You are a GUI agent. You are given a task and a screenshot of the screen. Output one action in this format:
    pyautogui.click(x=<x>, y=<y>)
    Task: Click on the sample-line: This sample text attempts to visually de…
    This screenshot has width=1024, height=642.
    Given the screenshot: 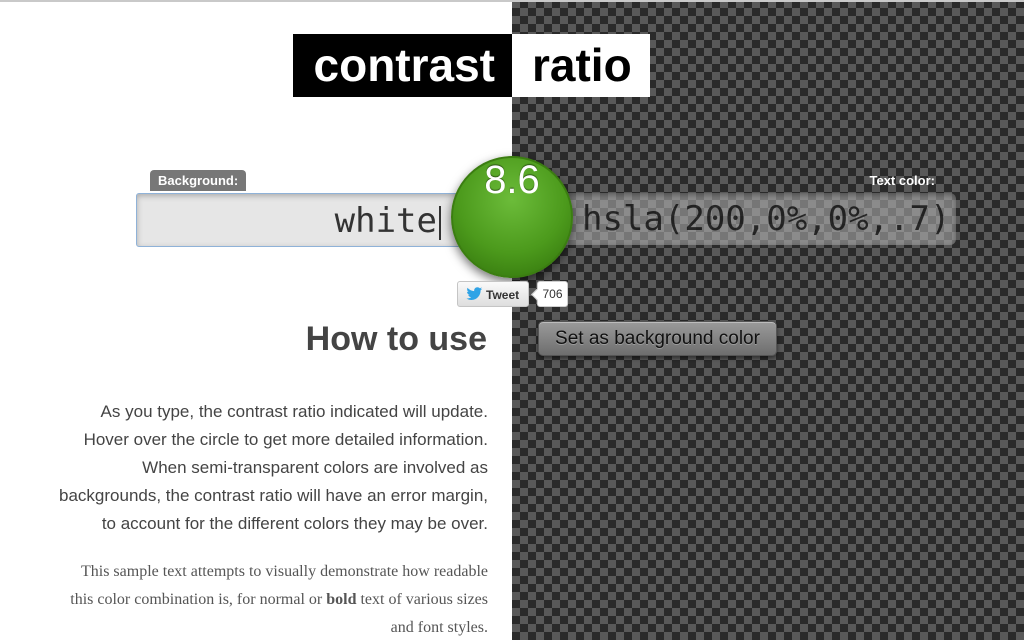 What is the action you would take?
    pyautogui.click(x=284, y=571)
    